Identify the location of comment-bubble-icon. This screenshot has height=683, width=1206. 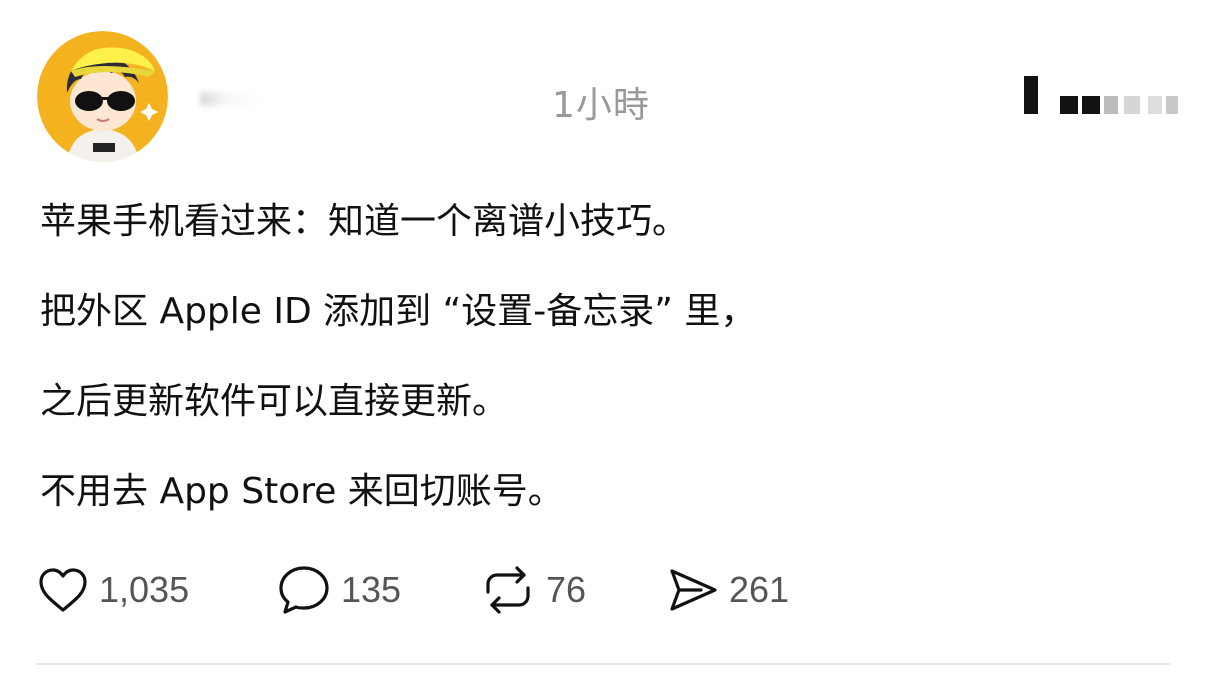
(304, 590).